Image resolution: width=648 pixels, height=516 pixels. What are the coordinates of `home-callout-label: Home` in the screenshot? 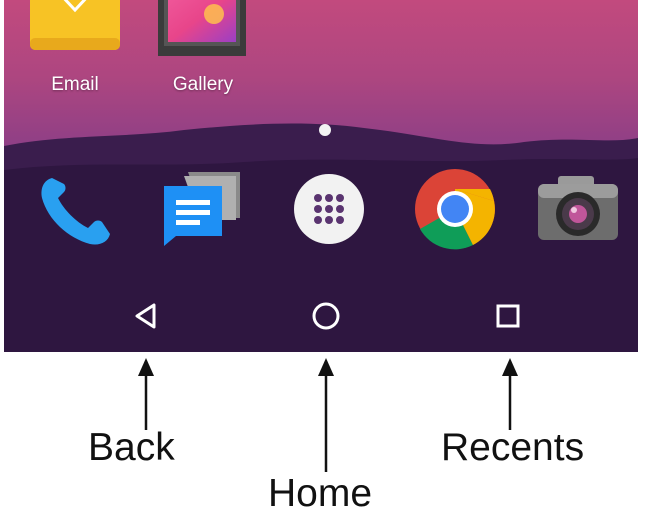 It's located at (320, 493).